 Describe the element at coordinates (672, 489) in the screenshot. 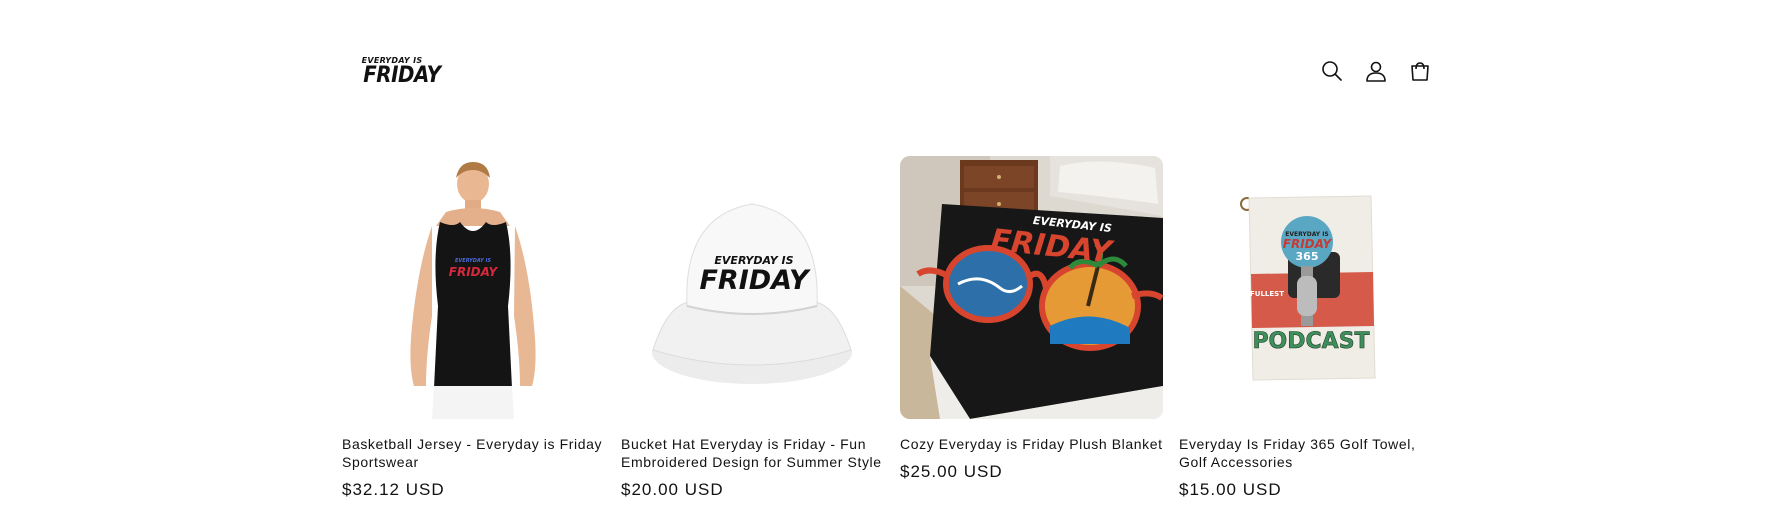

I see `product-price: $20.00 USD` at that location.